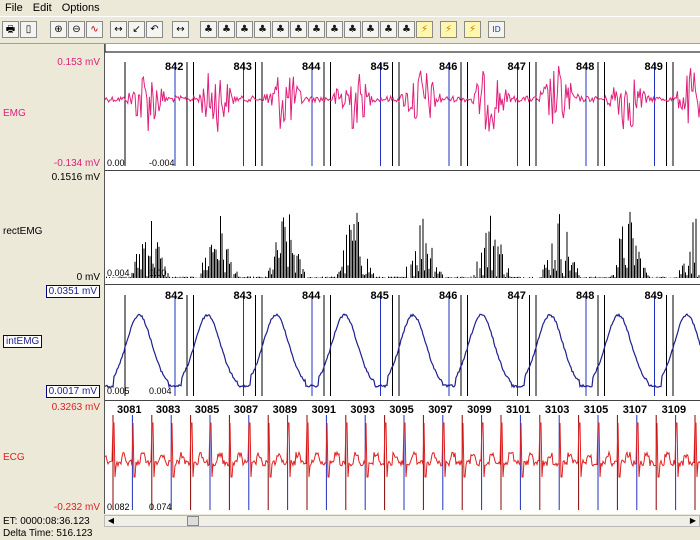 The height and width of the screenshot is (540, 700). What do you see at coordinates (517, 296) in the screenshot?
I see `intemg-event-label: 847` at bounding box center [517, 296].